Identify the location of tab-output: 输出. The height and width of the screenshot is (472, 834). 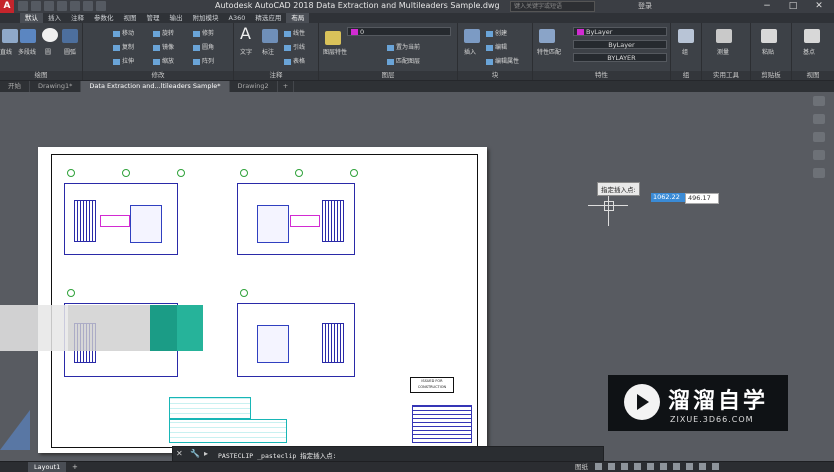
(176, 18).